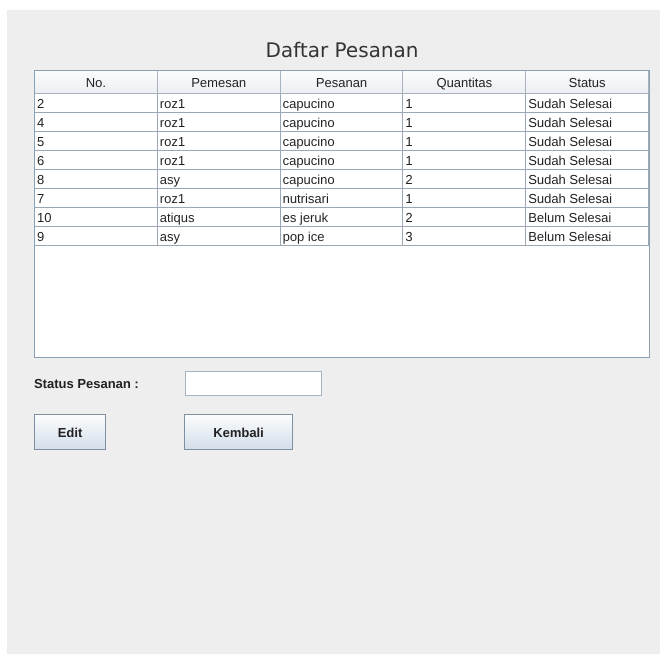  I want to click on column-header: Pesanan, so click(342, 82).